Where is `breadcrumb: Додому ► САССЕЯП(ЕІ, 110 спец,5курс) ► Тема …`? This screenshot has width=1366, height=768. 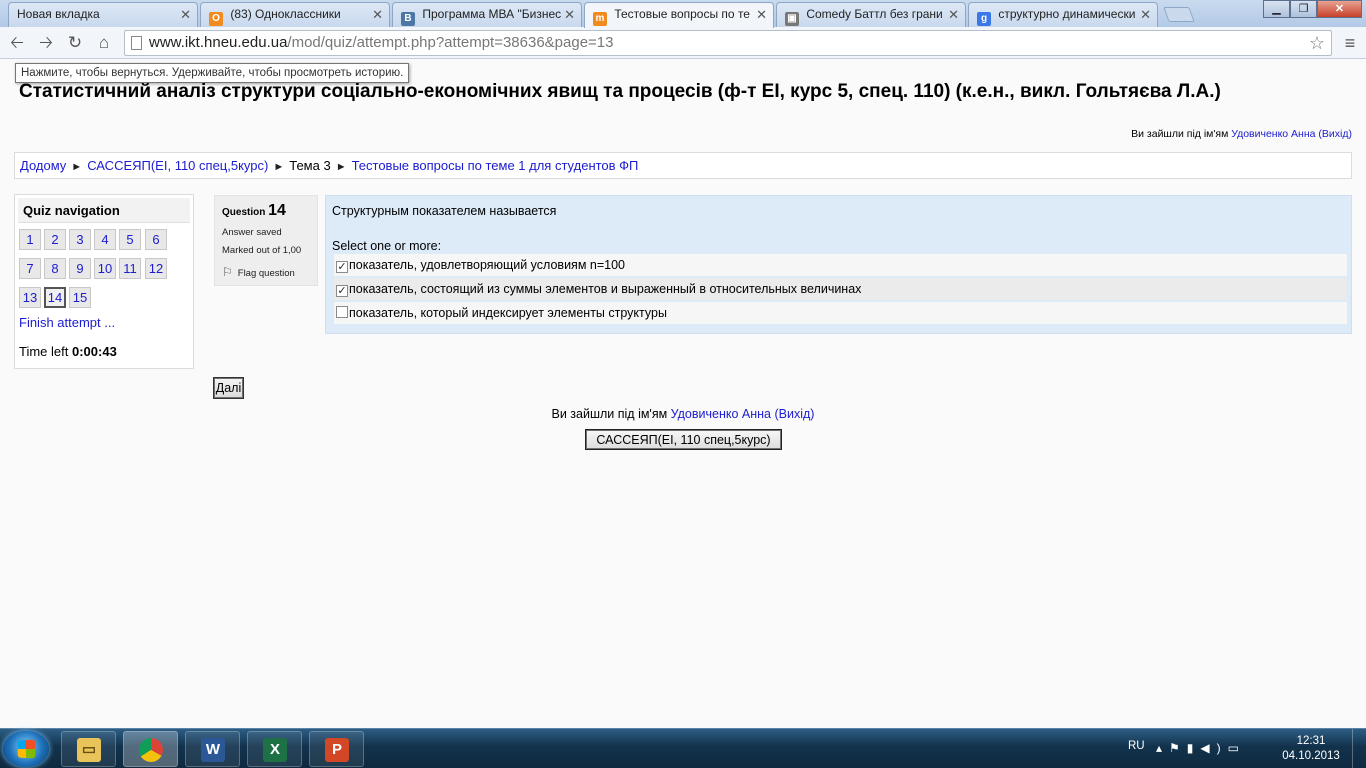
breadcrumb: Додому ► САССЕЯП(ЕІ, 110 спец,5курс) ► Тема … is located at coordinates (683, 165).